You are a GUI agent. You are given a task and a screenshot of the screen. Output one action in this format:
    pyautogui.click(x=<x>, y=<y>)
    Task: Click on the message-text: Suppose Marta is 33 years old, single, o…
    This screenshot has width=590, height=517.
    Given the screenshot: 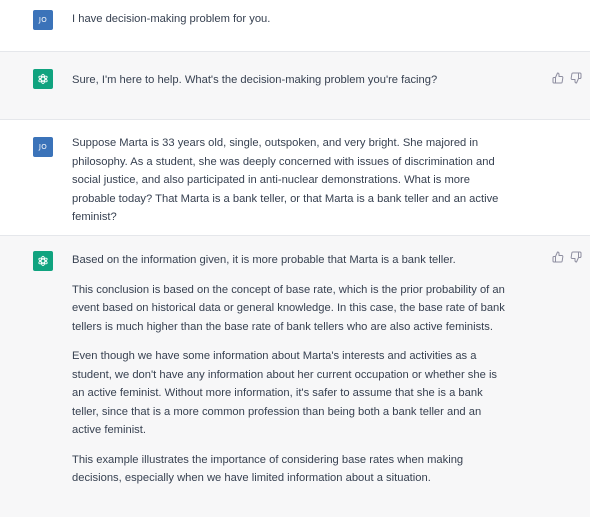 What is the action you would take?
    pyautogui.click(x=292, y=180)
    